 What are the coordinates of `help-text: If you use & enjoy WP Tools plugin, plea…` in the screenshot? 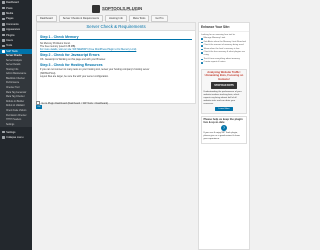 It's located at (221, 136).